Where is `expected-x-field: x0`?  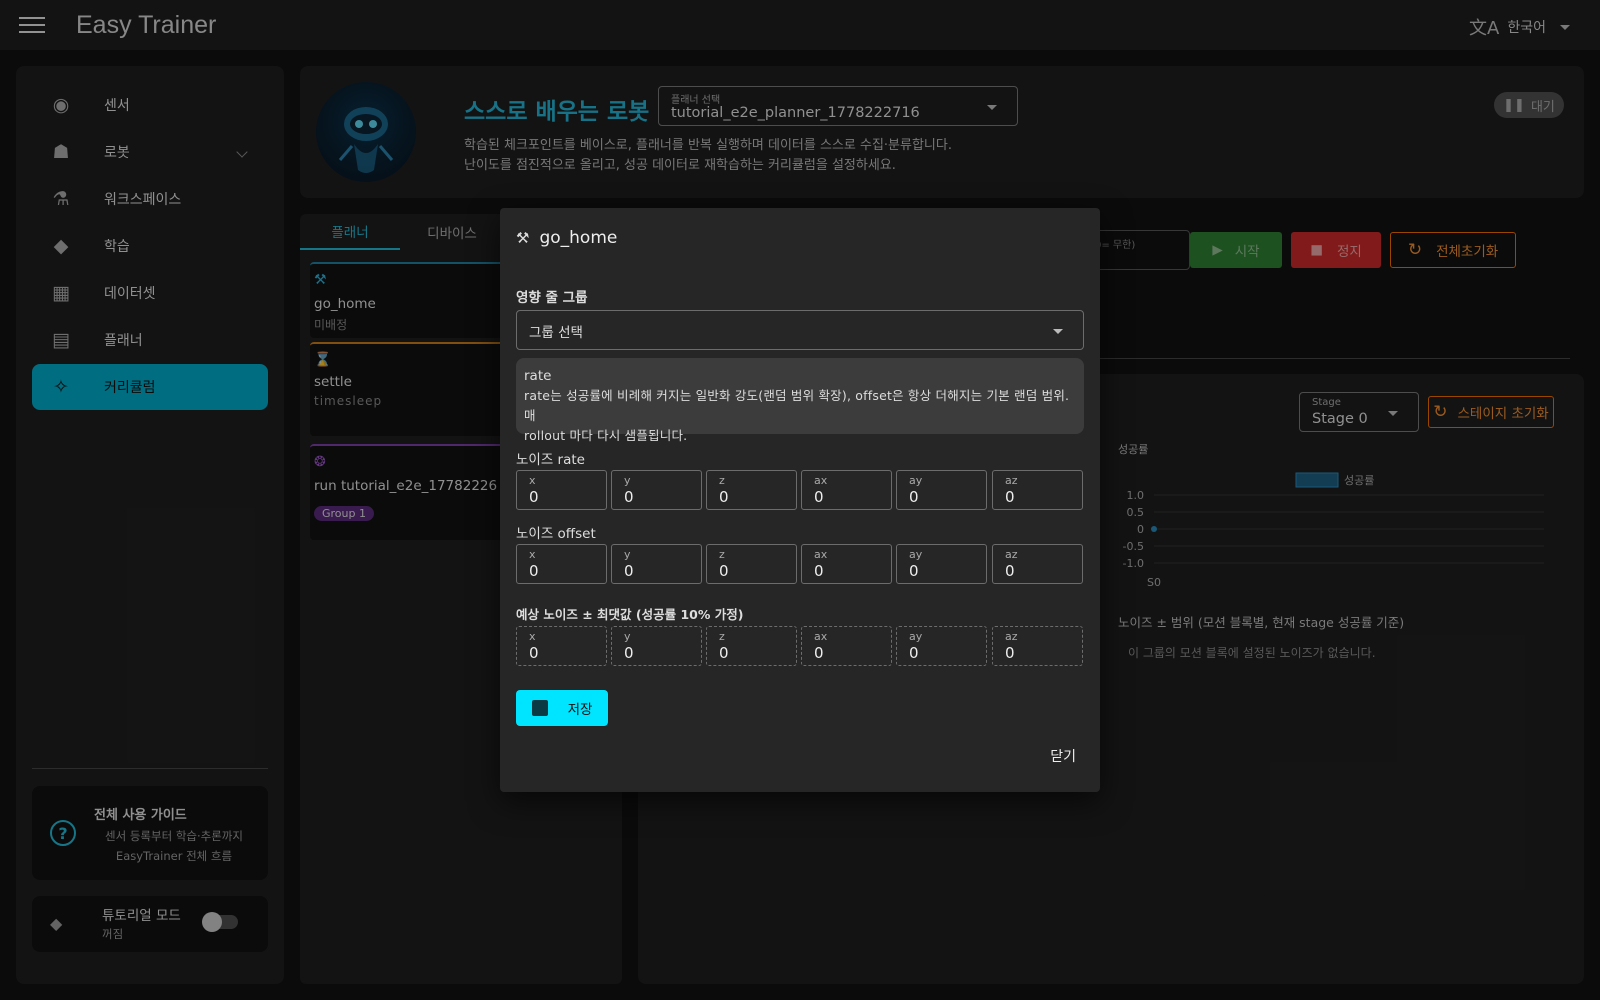 expected-x-field: x0 is located at coordinates (561, 646).